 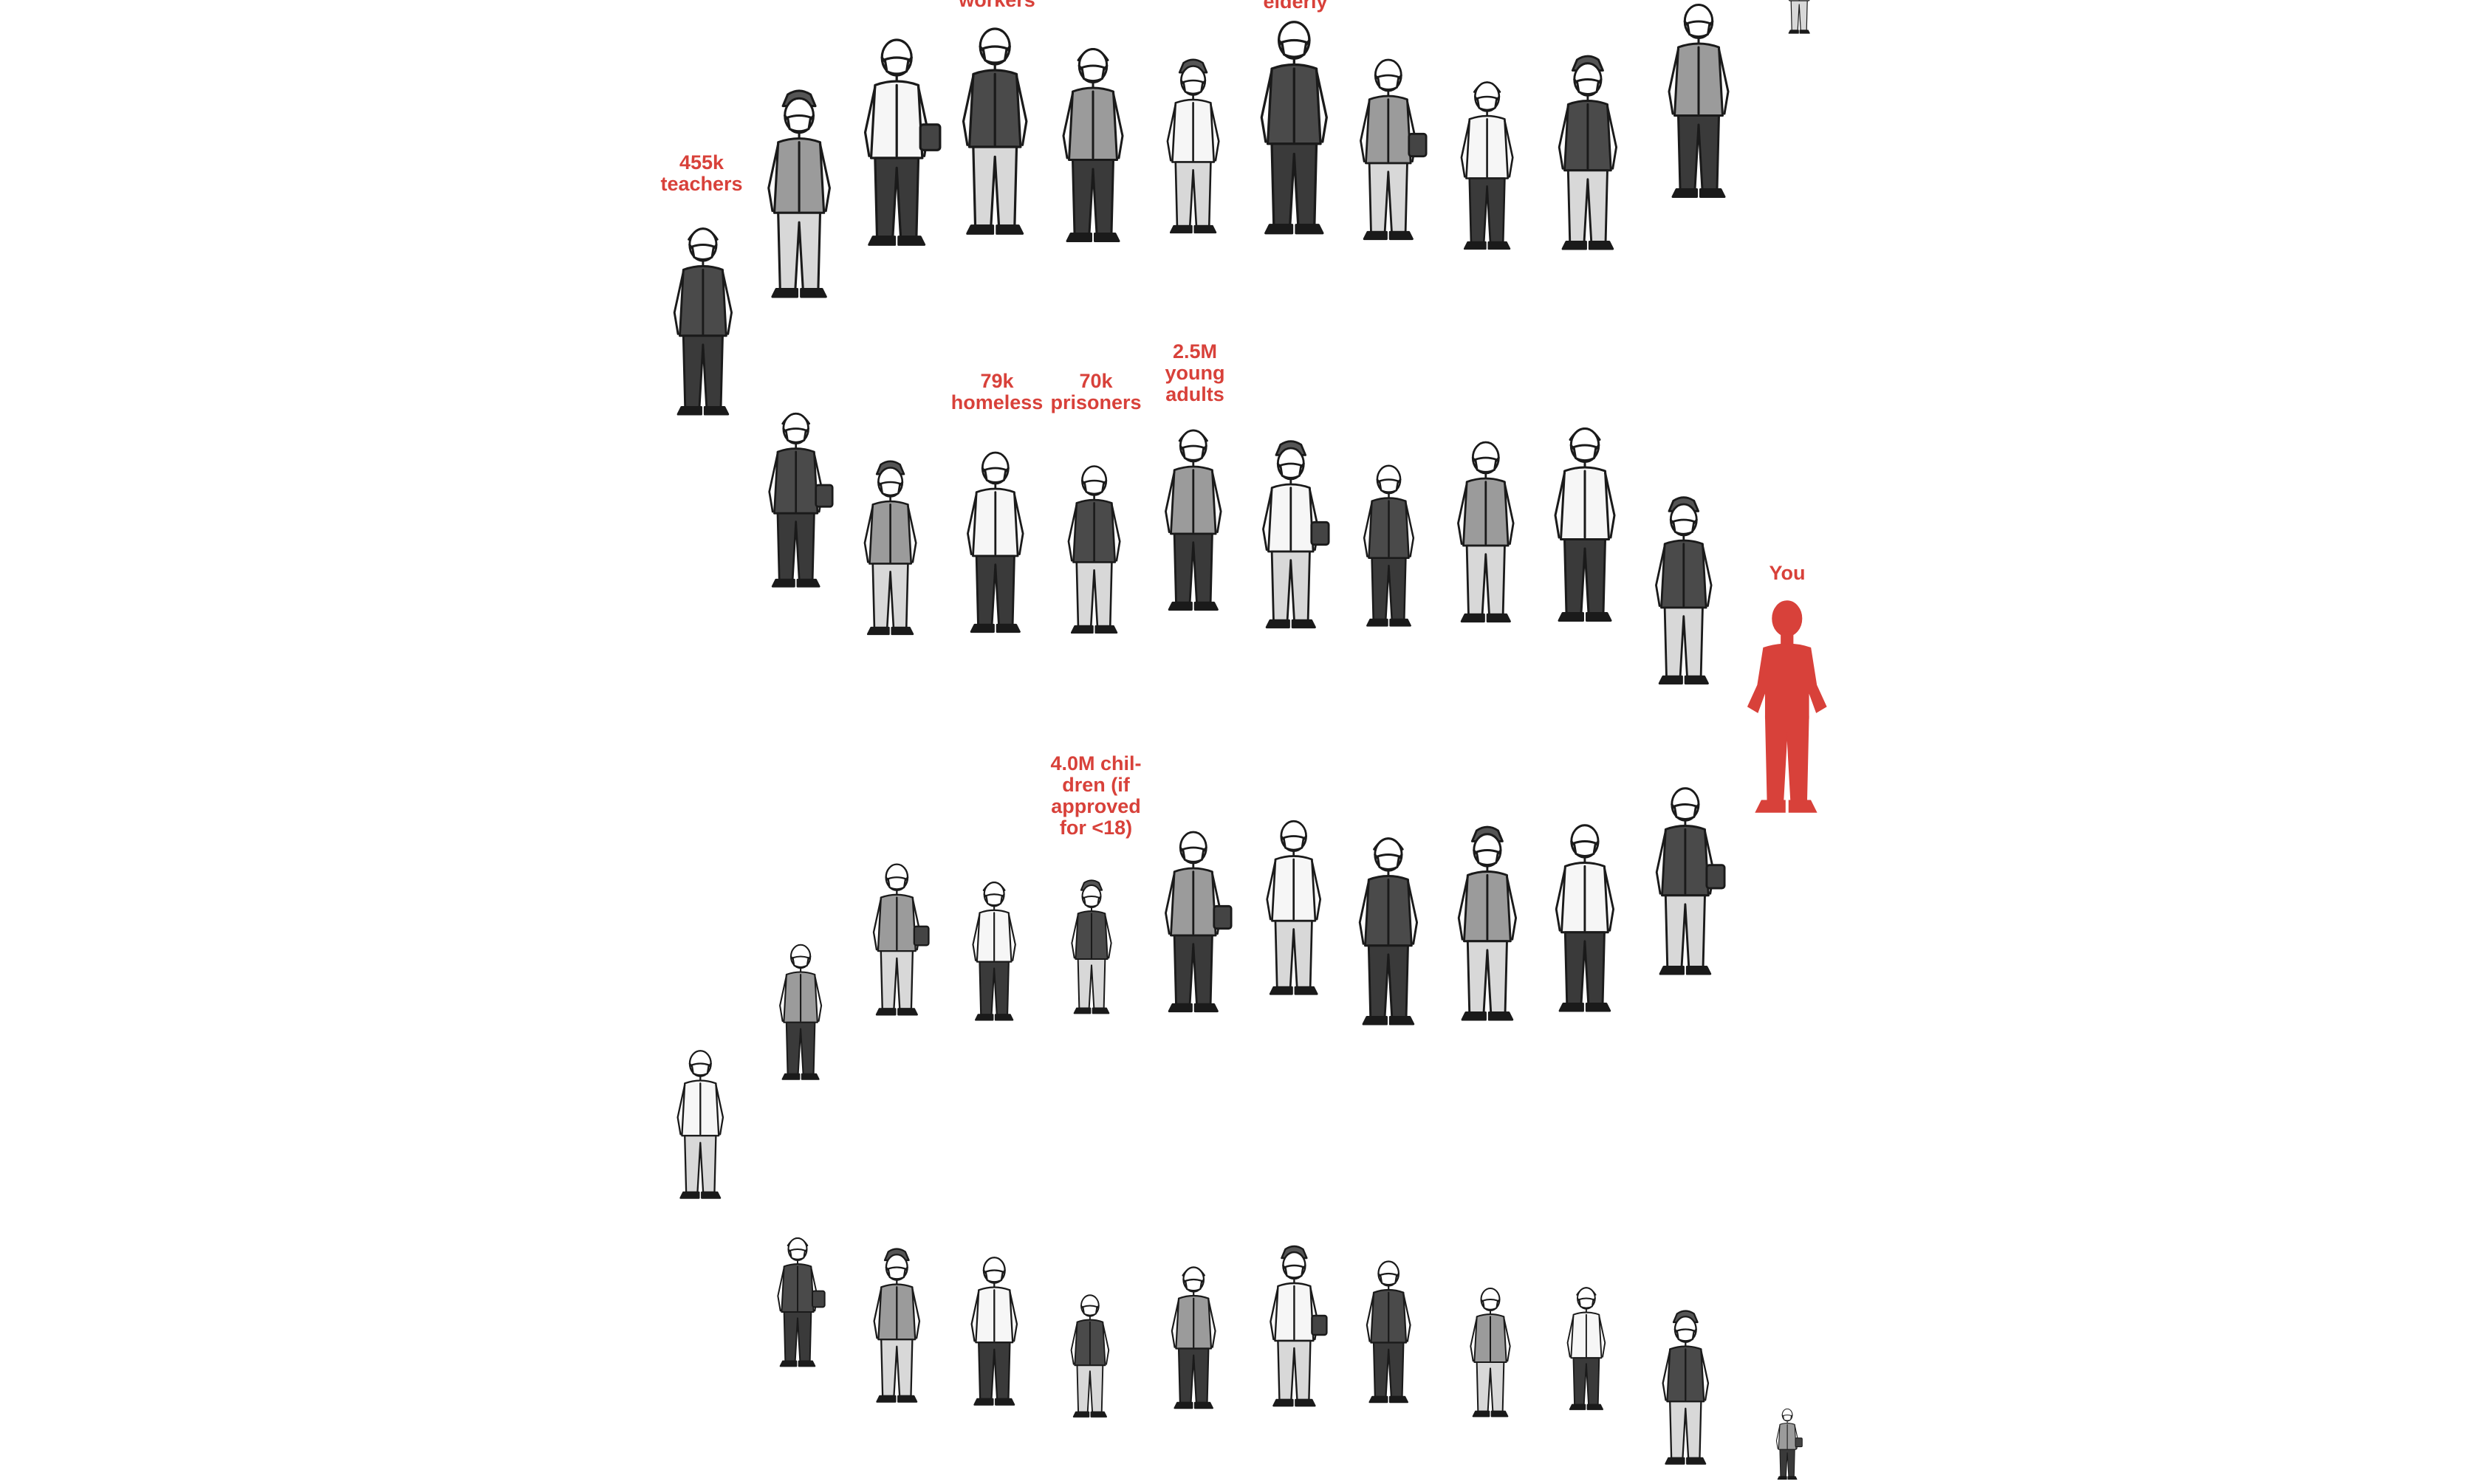 I want to click on you-silhouette-icon, so click(x=1787, y=706).